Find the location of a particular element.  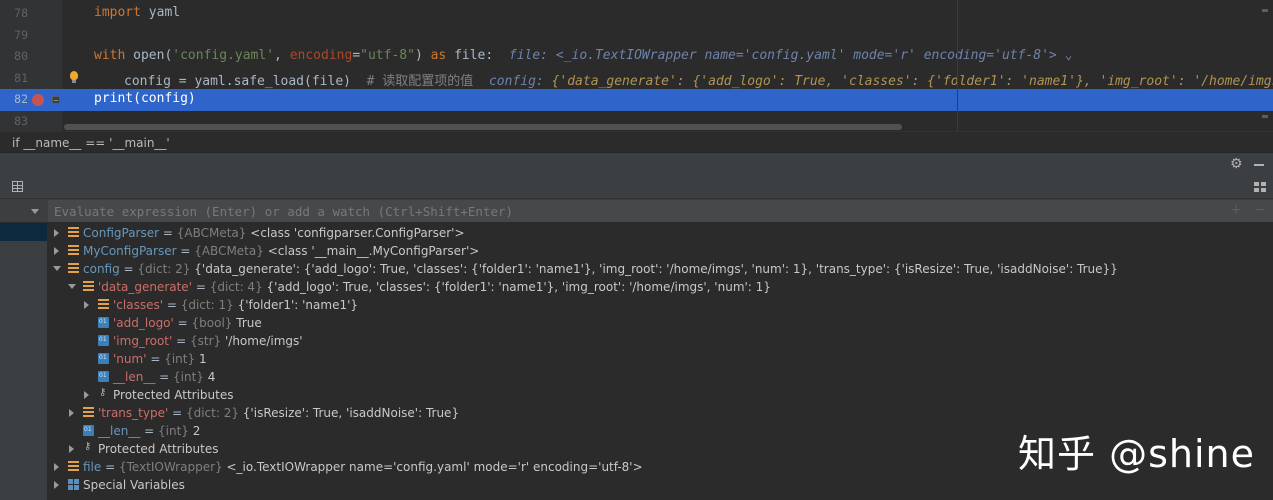

object-icon is located at coordinates (73, 466).